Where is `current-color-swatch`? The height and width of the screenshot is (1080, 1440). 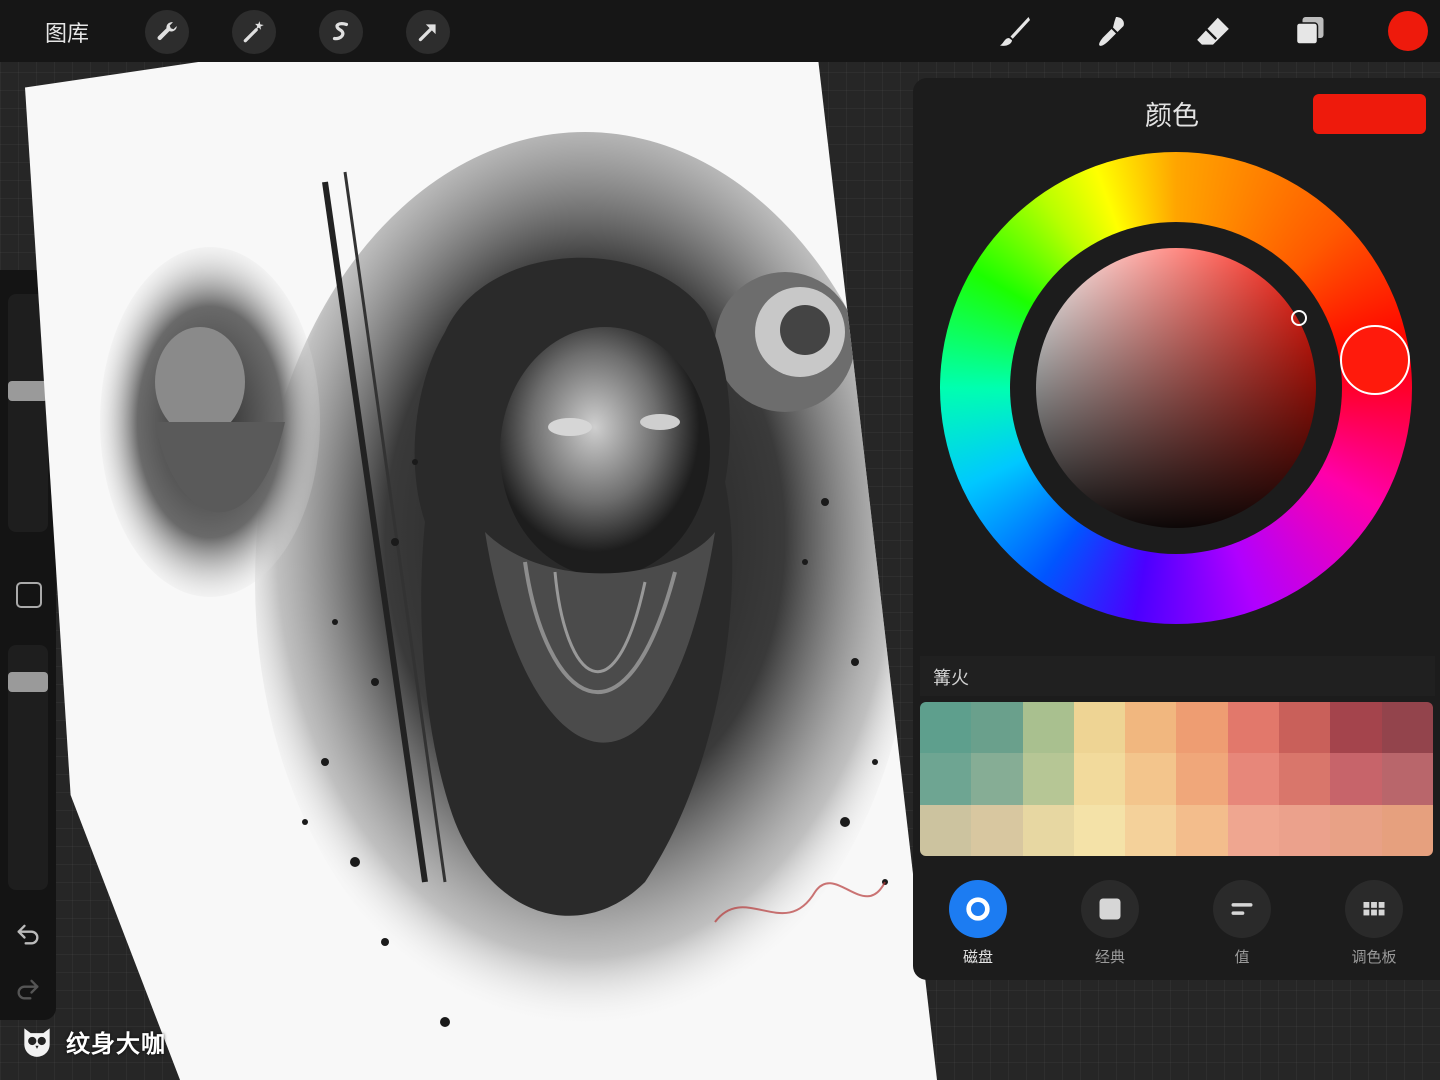
current-color-swatch is located at coordinates (1369, 114).